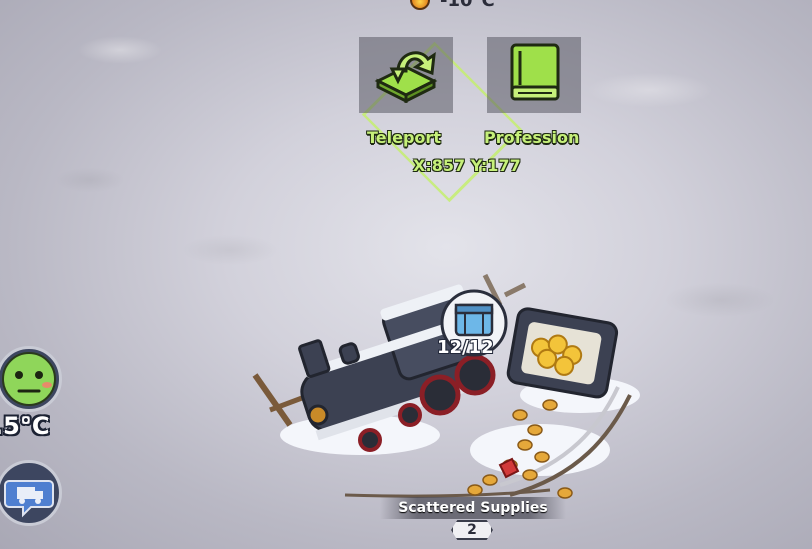 This screenshot has height=549, width=812. Describe the element at coordinates (404, 137) in the screenshot. I see `teleport-label: Teleport` at that location.